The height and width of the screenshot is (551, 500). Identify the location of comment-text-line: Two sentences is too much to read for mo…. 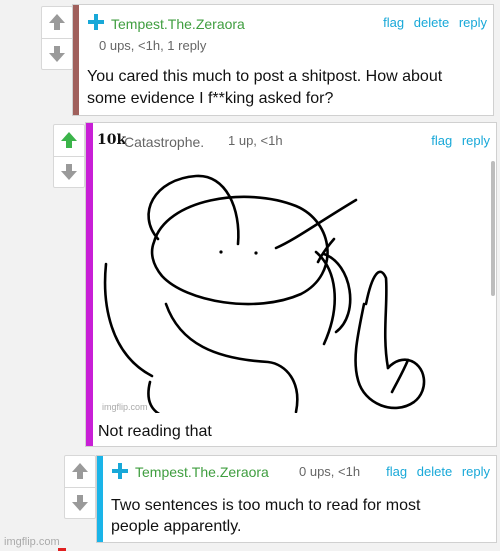
(266, 505).